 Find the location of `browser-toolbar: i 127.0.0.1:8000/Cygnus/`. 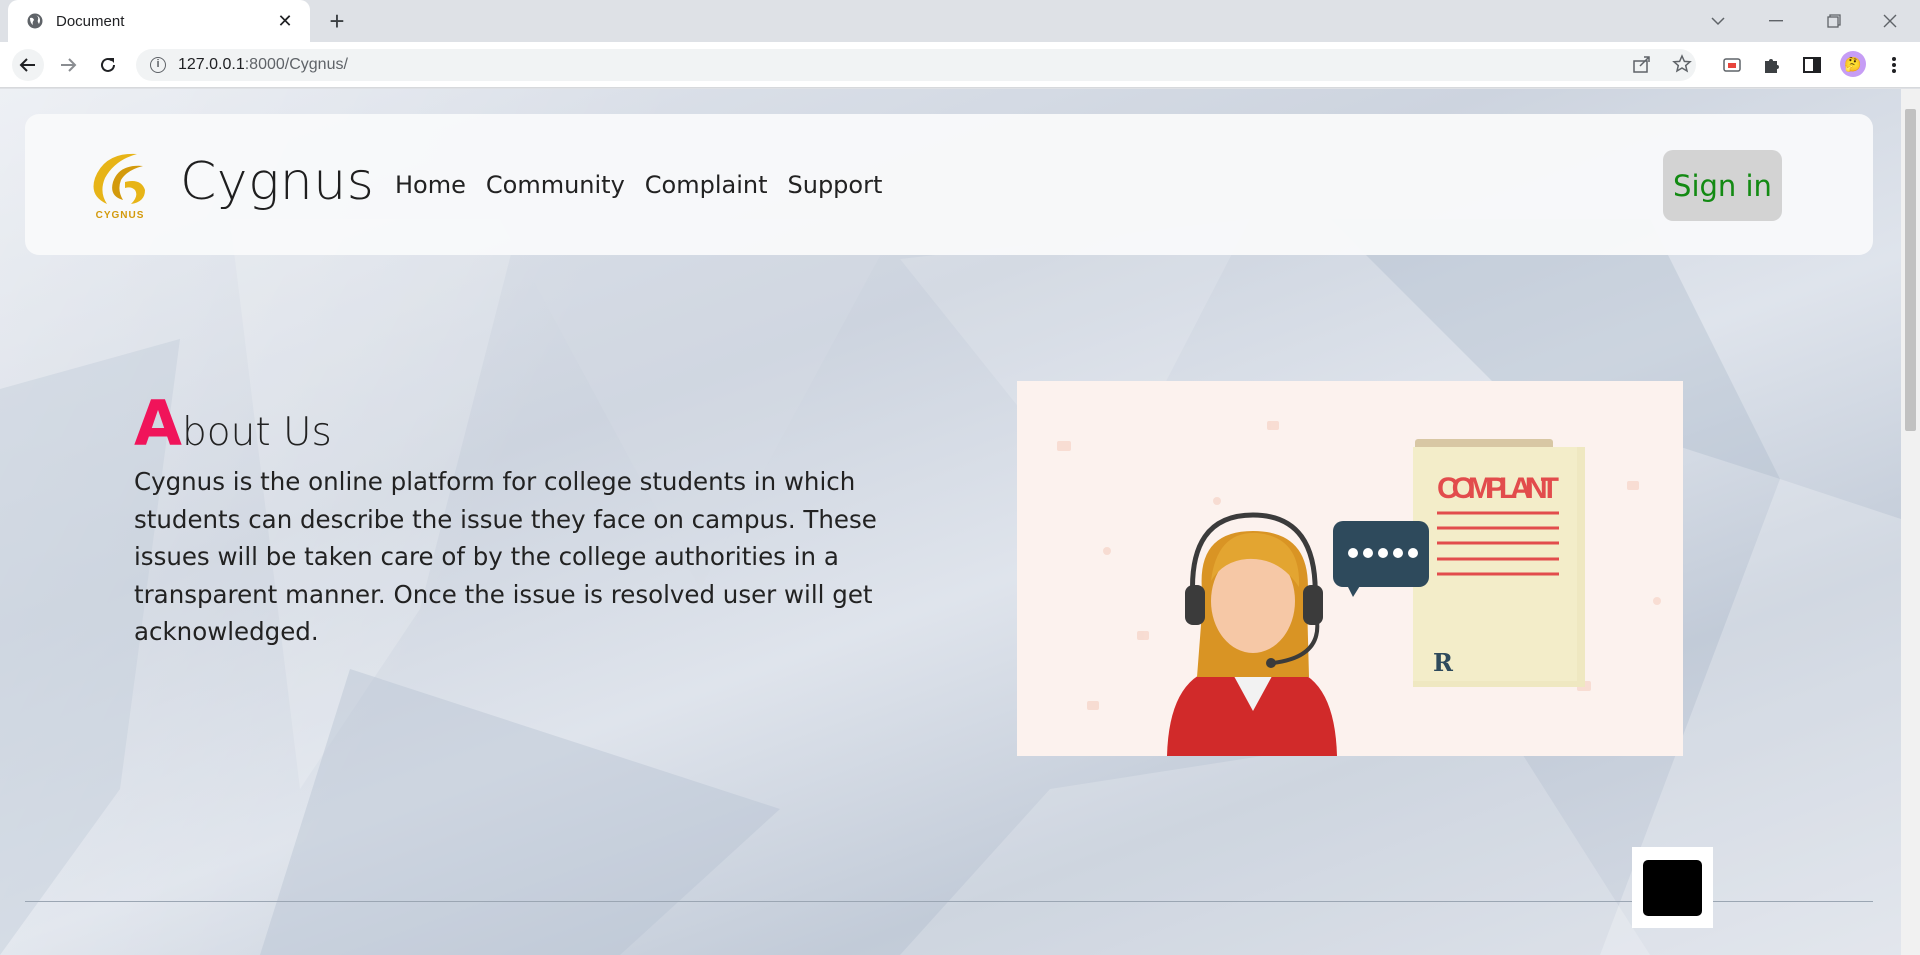

browser-toolbar: i 127.0.0.1:8000/Cygnus/ is located at coordinates (960, 65).